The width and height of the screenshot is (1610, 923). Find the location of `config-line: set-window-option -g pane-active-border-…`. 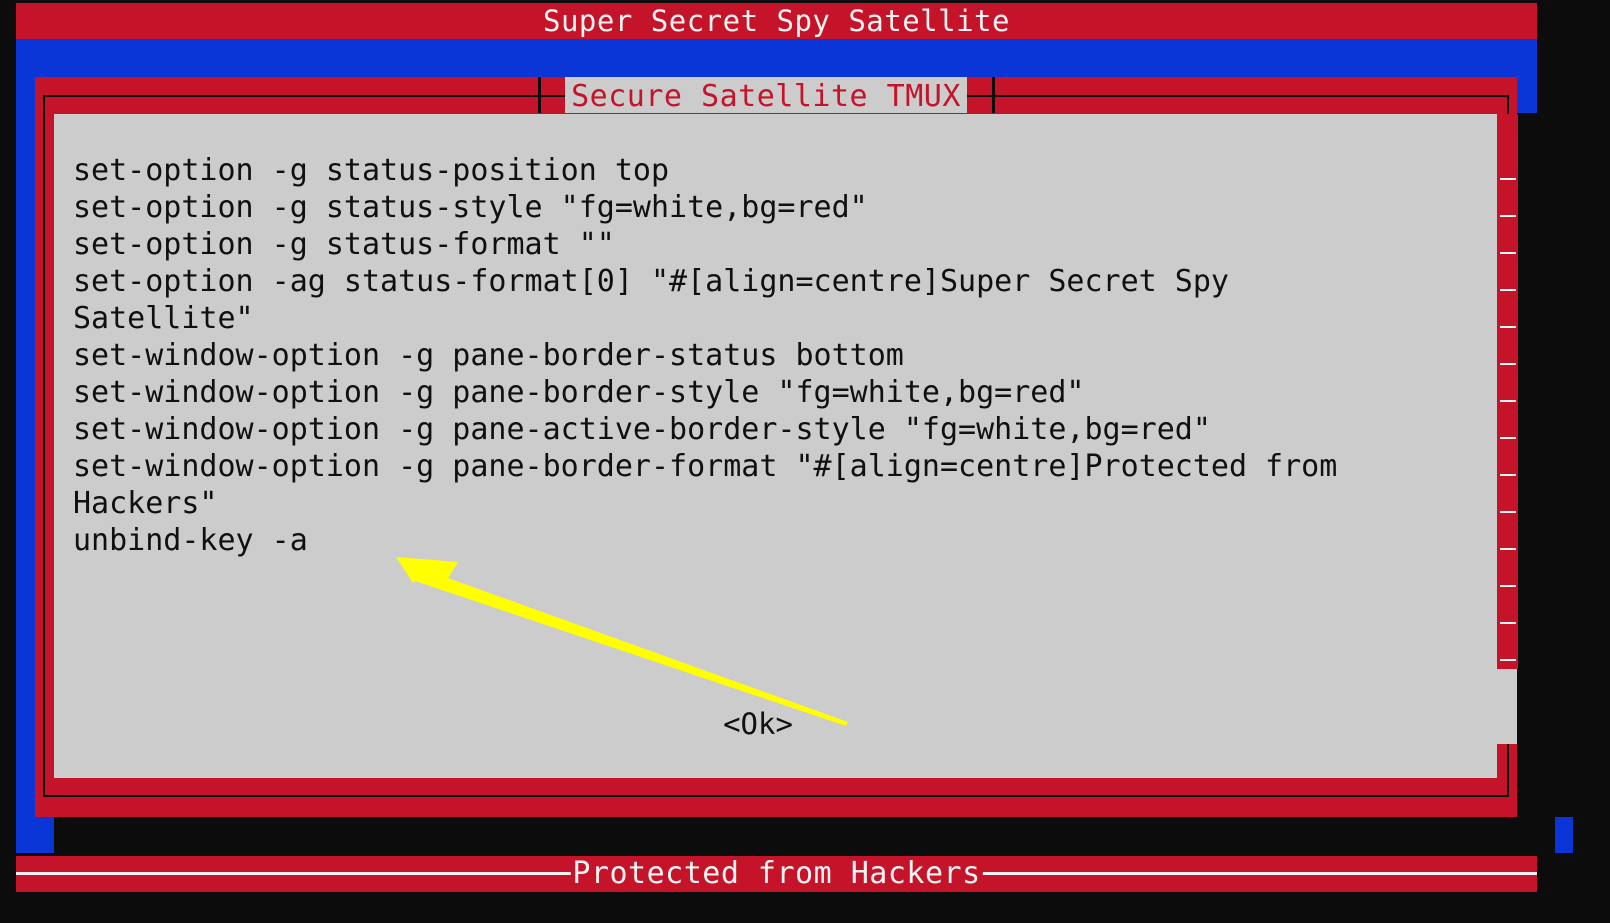

config-line: set-window-option -g pane-active-border-… is located at coordinates (642, 429).